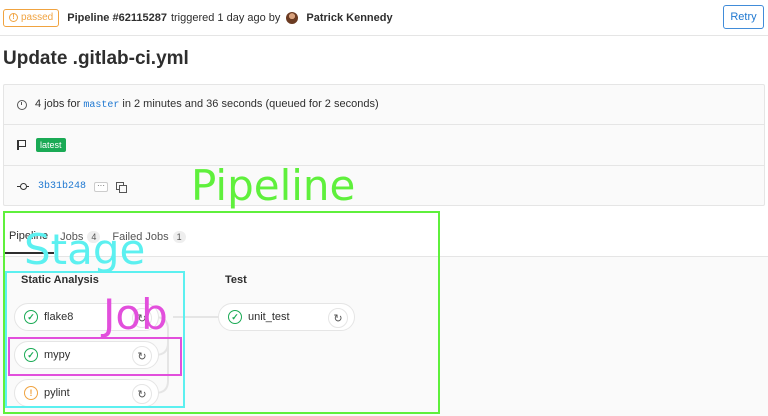 The width and height of the screenshot is (768, 416). Describe the element at coordinates (31, 393) in the screenshot. I see `status-warning-icon: !` at that location.